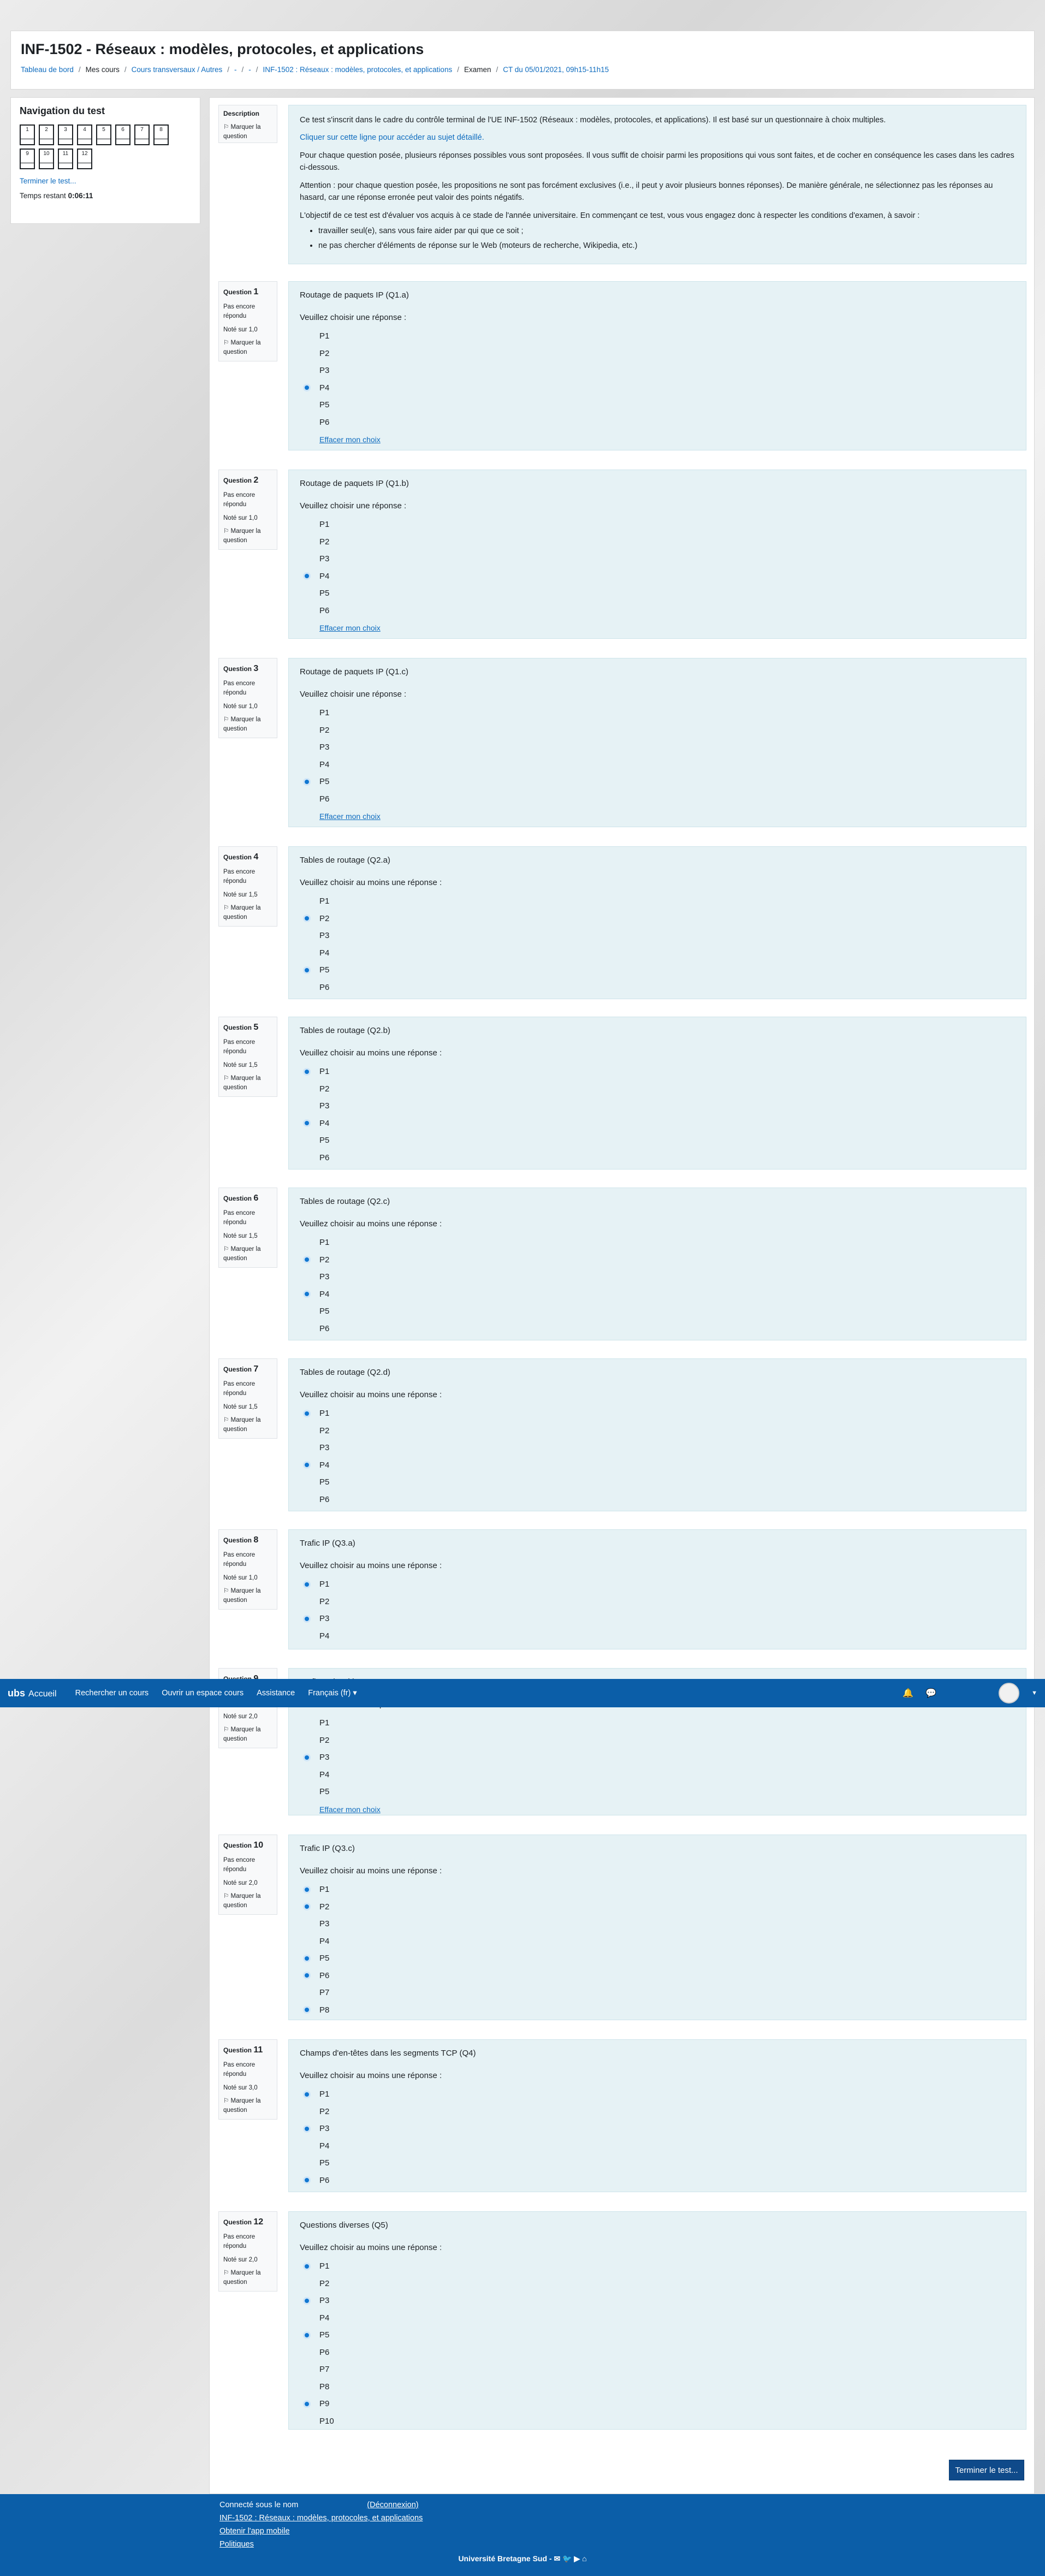 The image size is (1045, 2576). What do you see at coordinates (1034, 1693) in the screenshot?
I see `chevron-down-icon: ▼` at bounding box center [1034, 1693].